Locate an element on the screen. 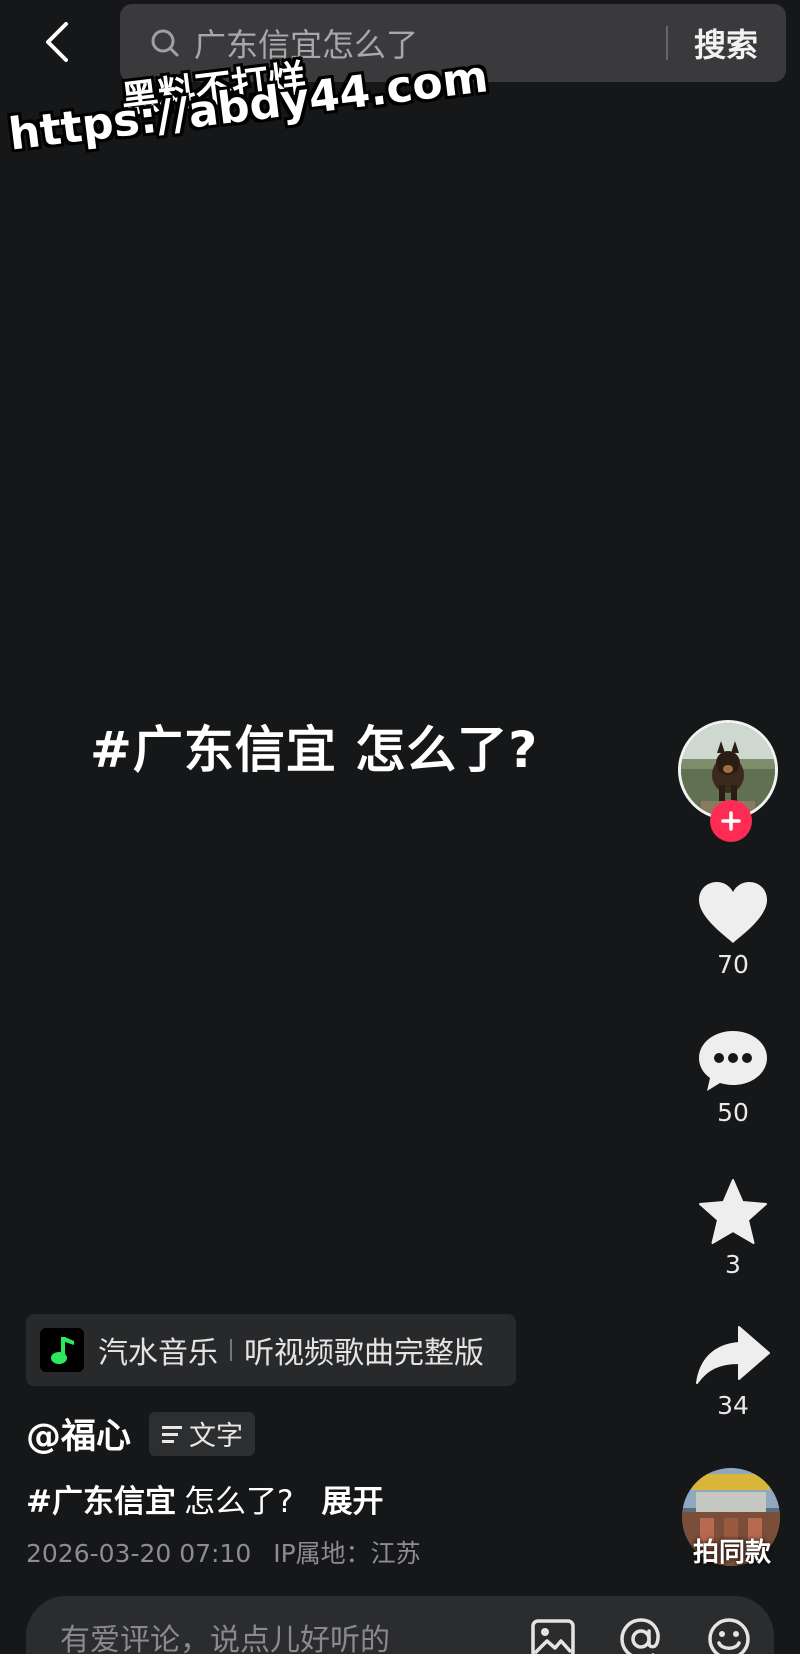 This screenshot has height=1654, width=800. emoji-button is located at coordinates (729, 1634).